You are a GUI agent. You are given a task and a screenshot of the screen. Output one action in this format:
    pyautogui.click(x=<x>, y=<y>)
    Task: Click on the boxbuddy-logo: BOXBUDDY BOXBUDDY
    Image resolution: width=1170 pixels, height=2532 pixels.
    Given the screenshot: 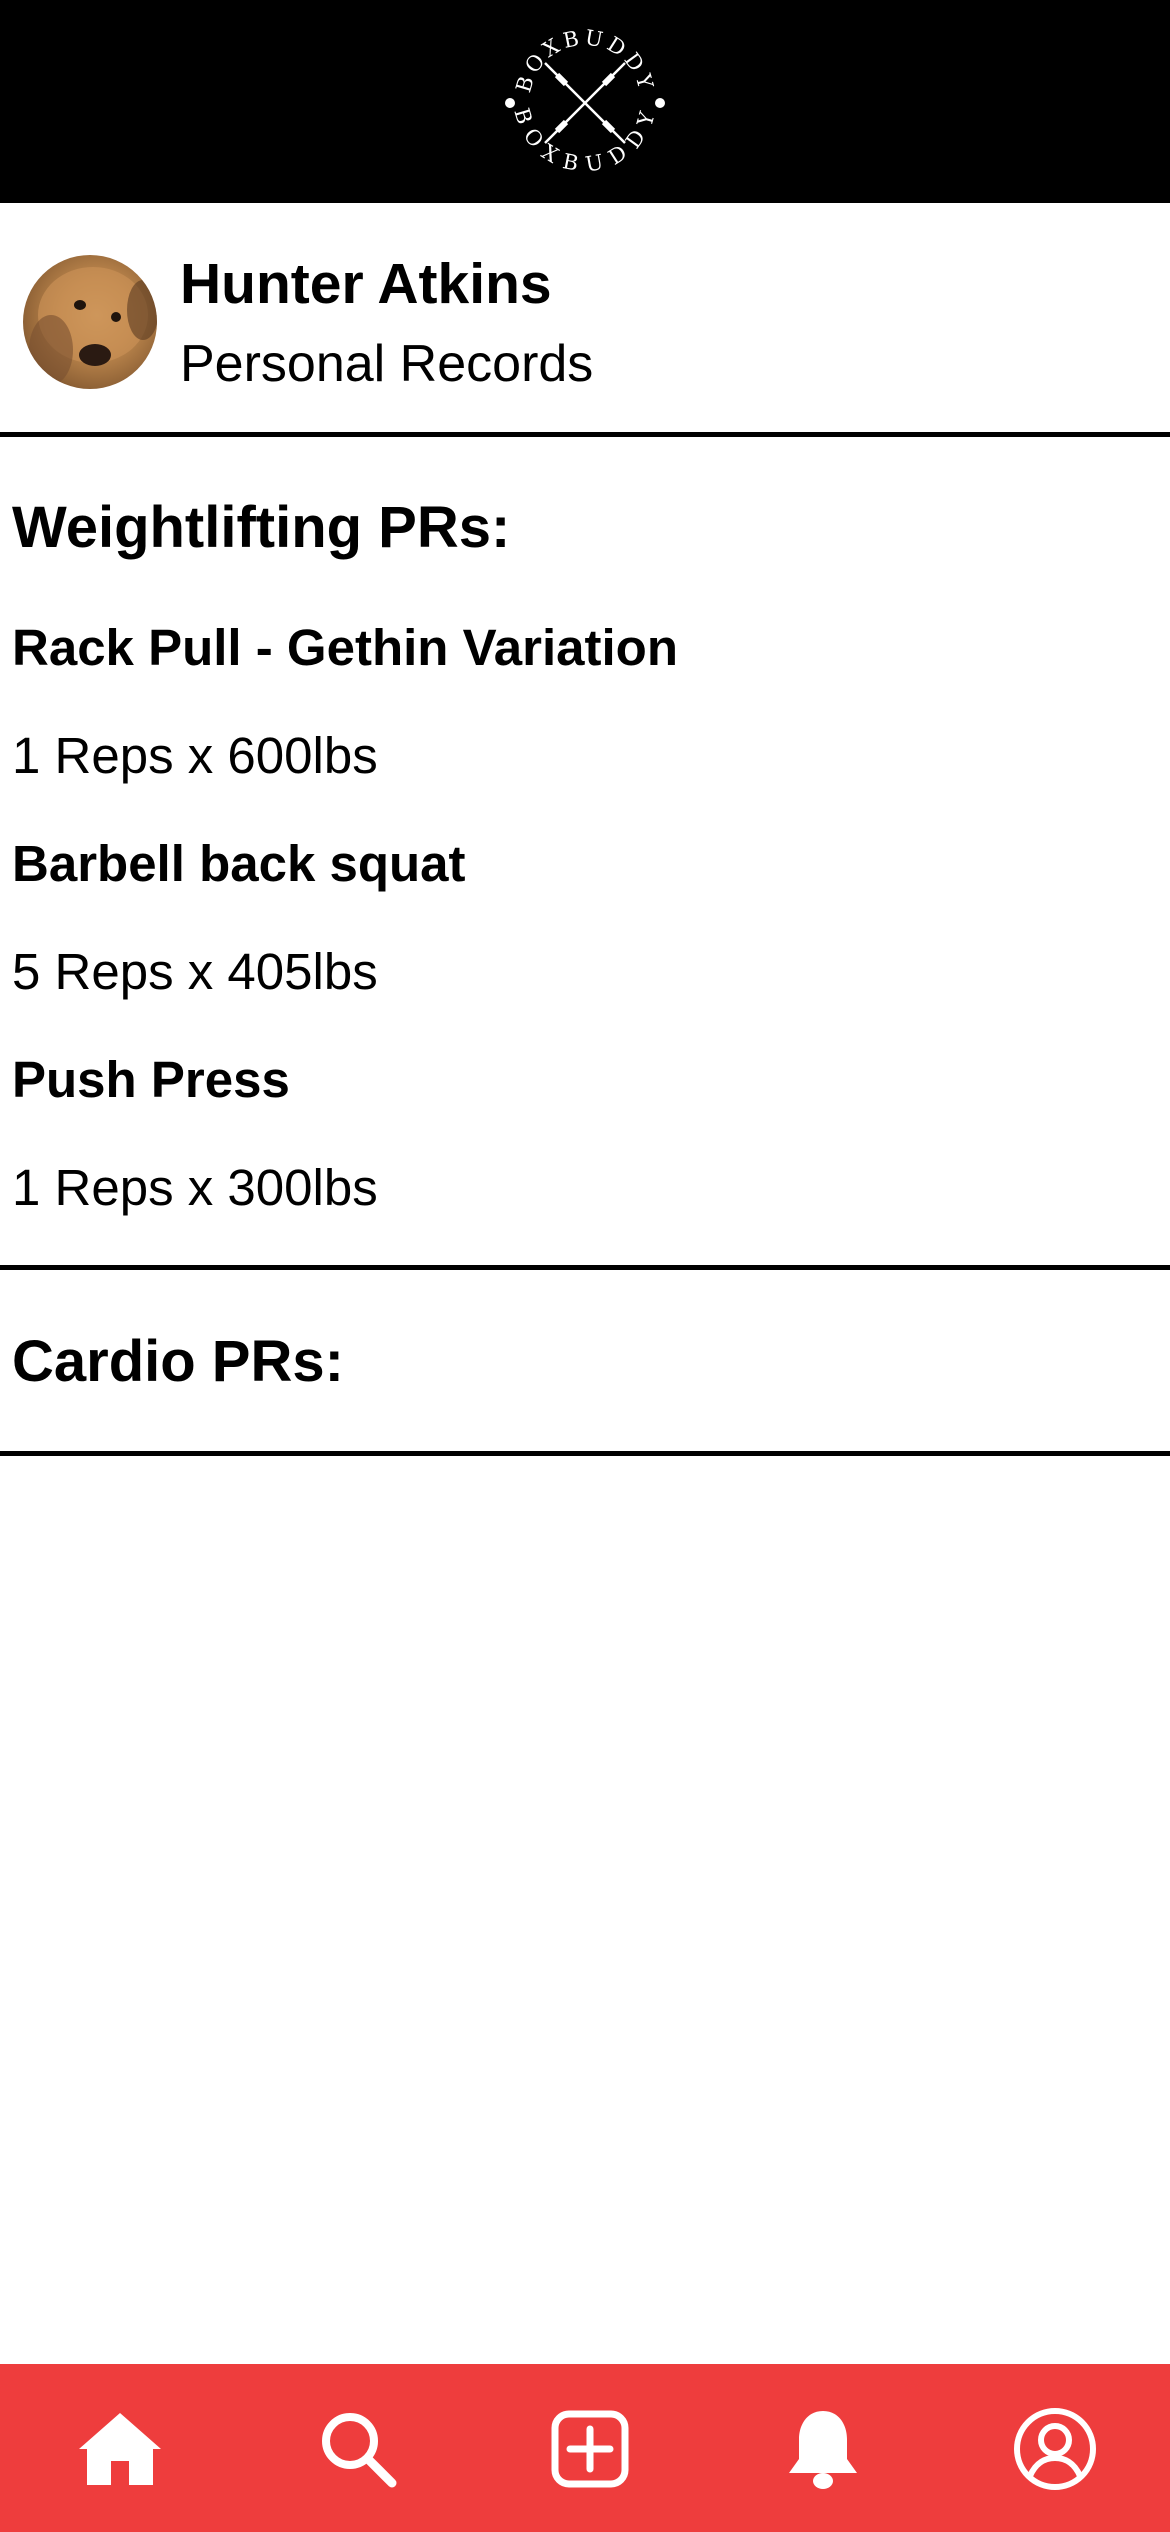 What is the action you would take?
    pyautogui.click(x=585, y=101)
    